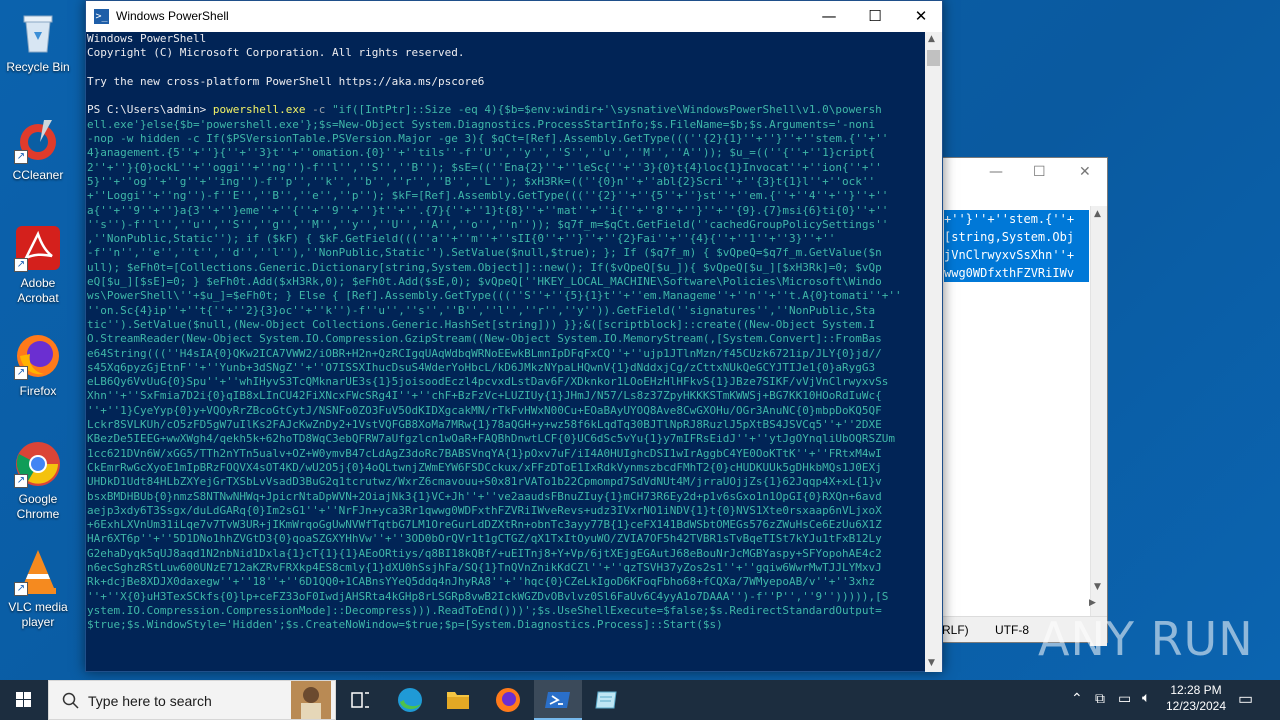 The width and height of the screenshot is (1280, 720). What do you see at coordinates (1196, 698) in the screenshot?
I see `system-clock: 12:28 PM 12/23/2024` at bounding box center [1196, 698].